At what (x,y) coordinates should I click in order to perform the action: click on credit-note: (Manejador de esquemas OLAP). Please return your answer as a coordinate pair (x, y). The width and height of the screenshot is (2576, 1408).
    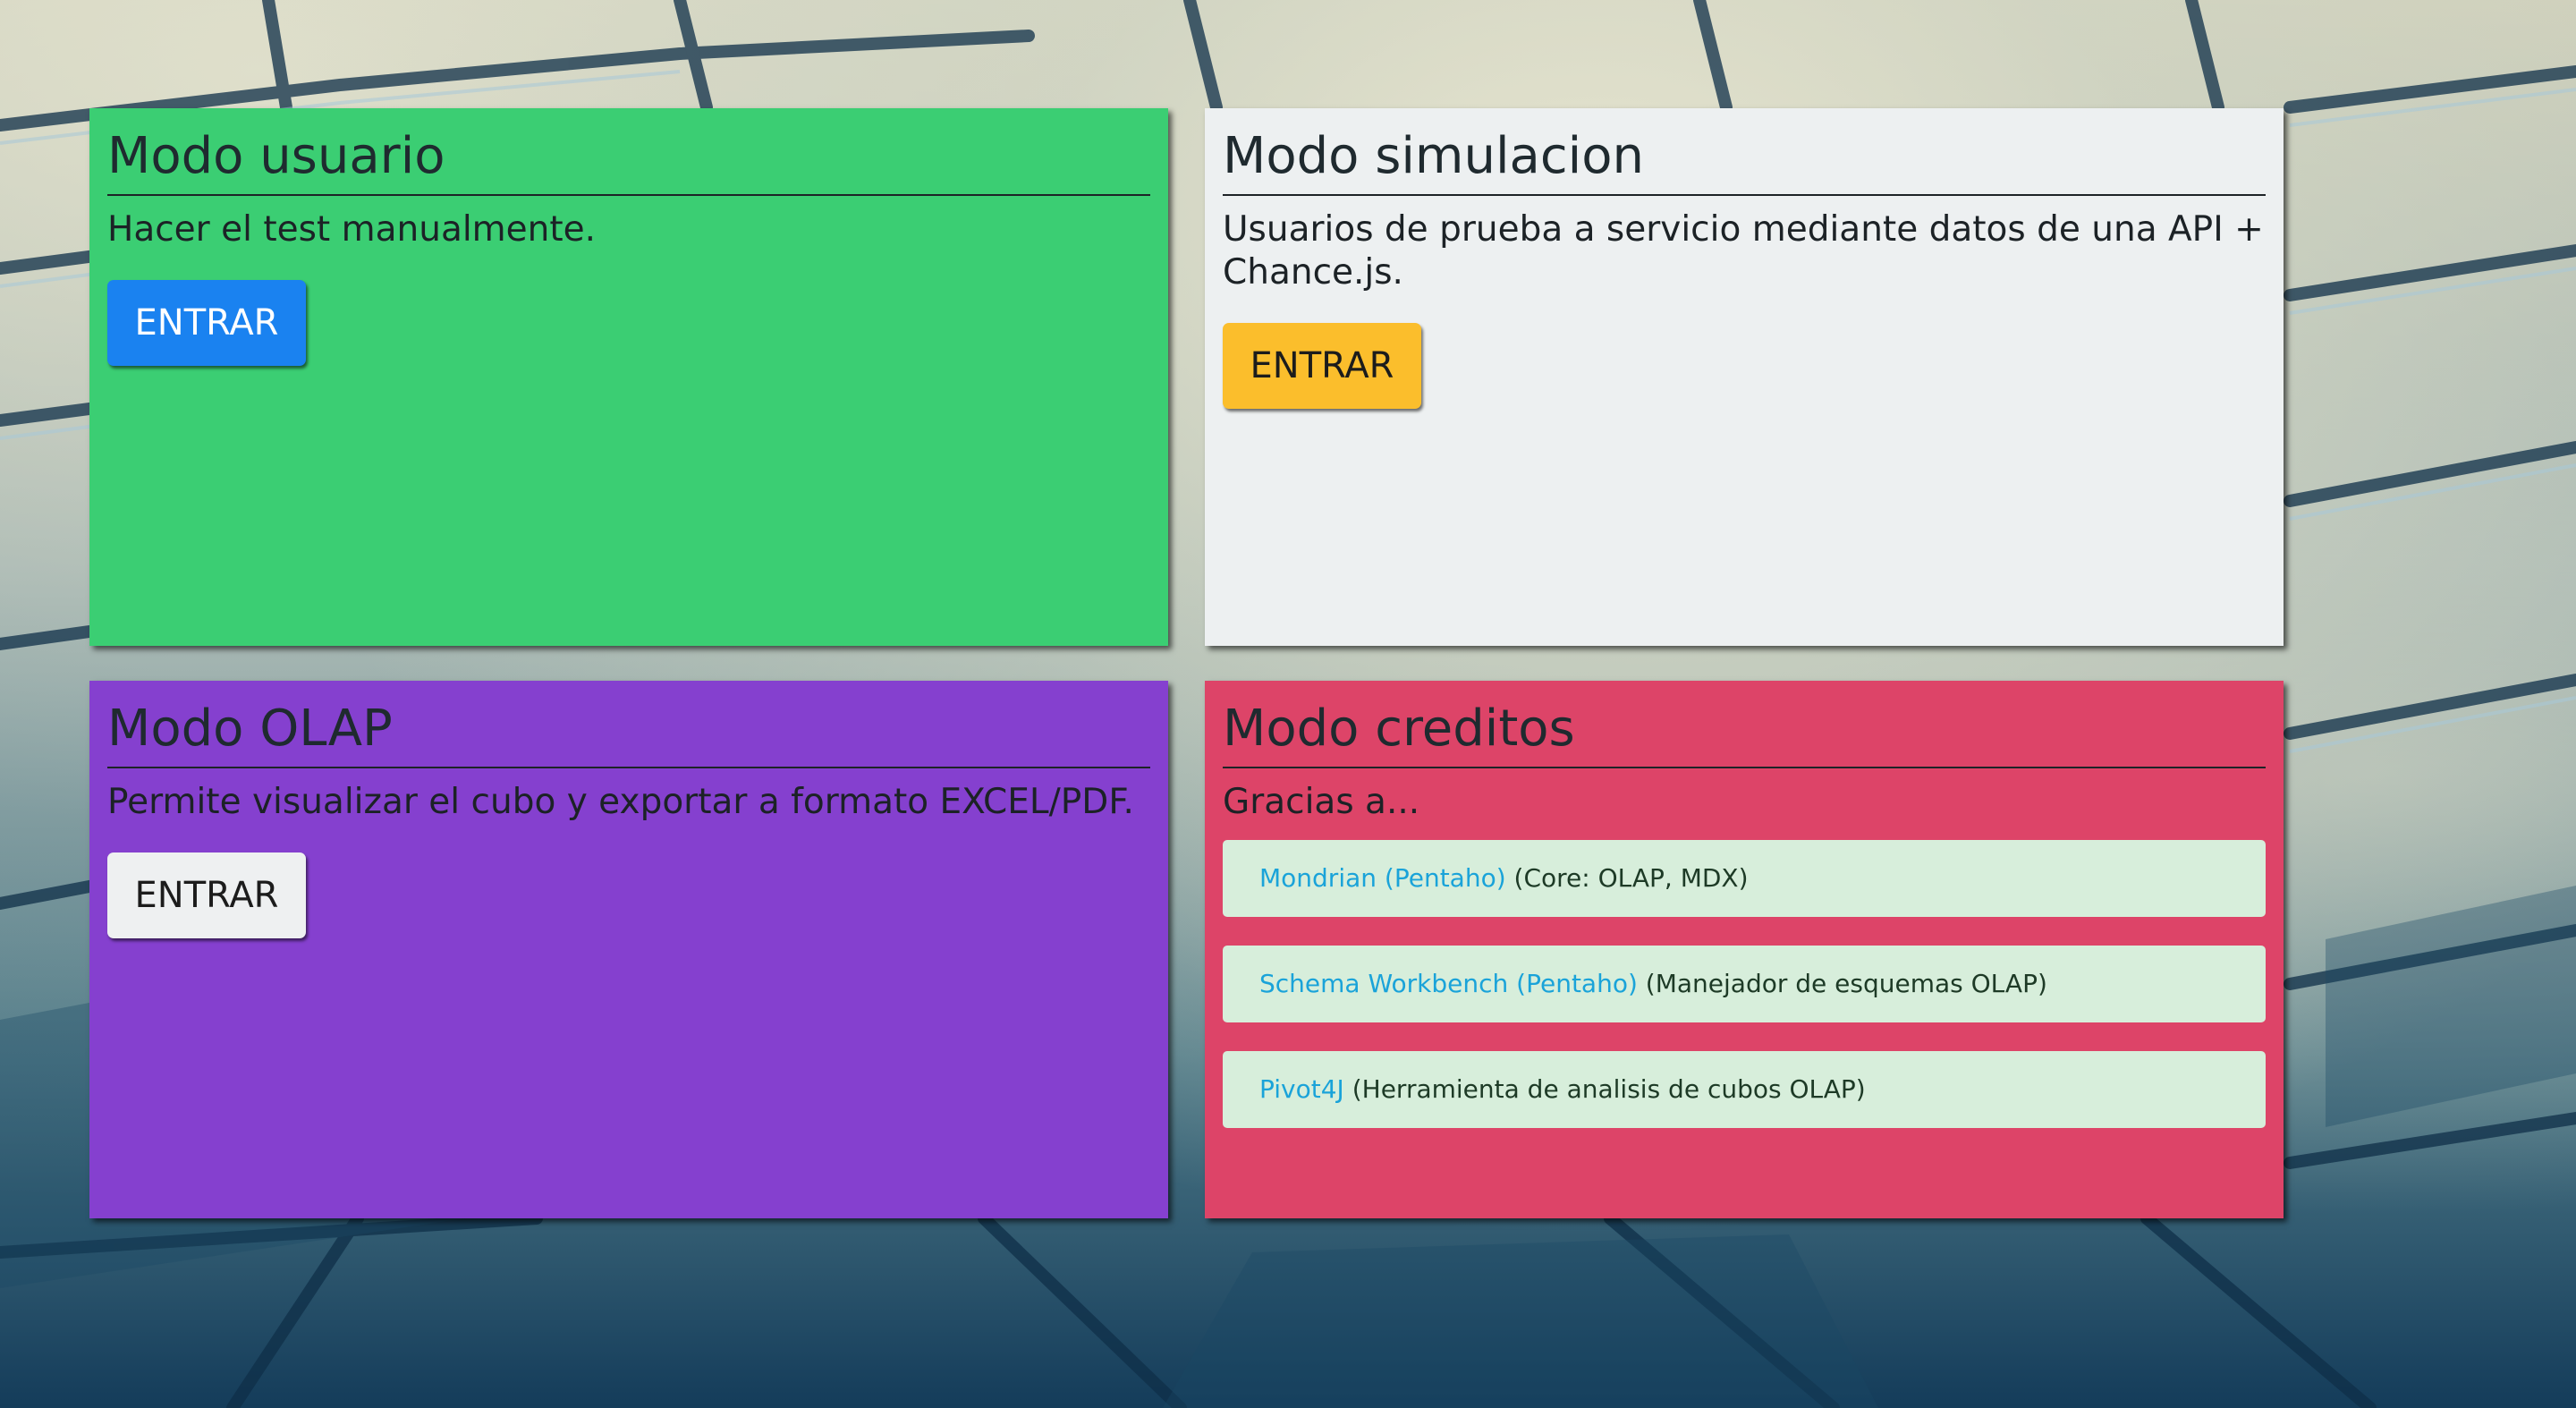
    Looking at the image, I should click on (1846, 983).